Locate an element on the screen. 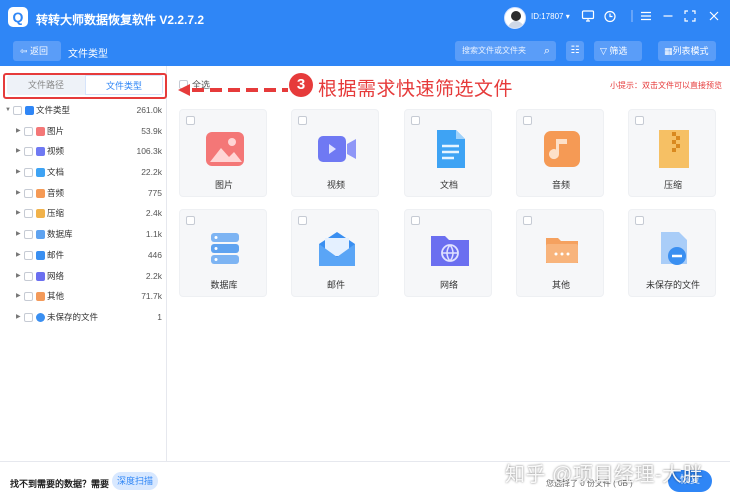 The image size is (730, 500). card-documents: 文档 is located at coordinates (448, 153).